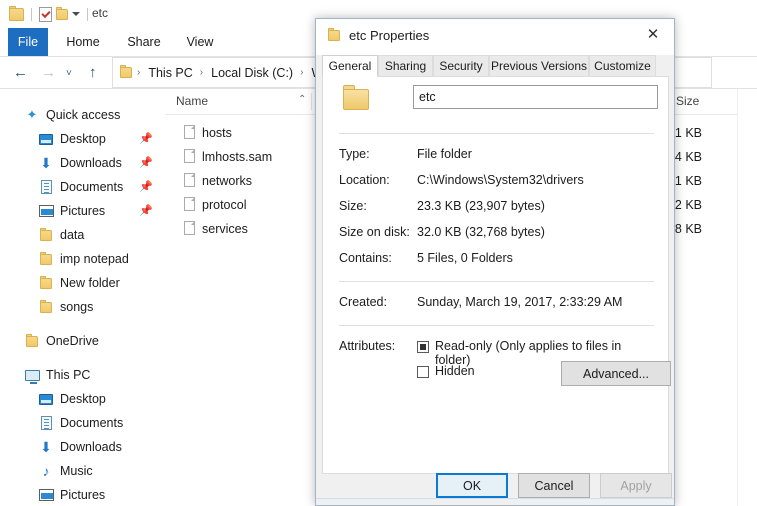  What do you see at coordinates (90, 283) in the screenshot?
I see `sidebar-item-label: New folder` at bounding box center [90, 283].